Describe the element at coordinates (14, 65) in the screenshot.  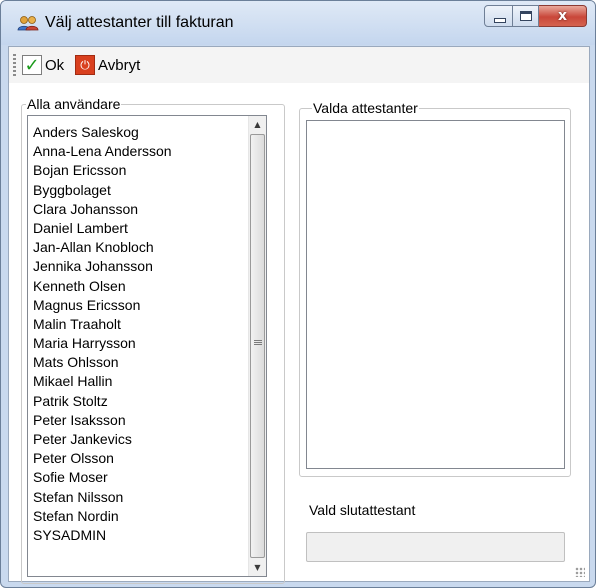
I see `toolbar-grip` at that location.